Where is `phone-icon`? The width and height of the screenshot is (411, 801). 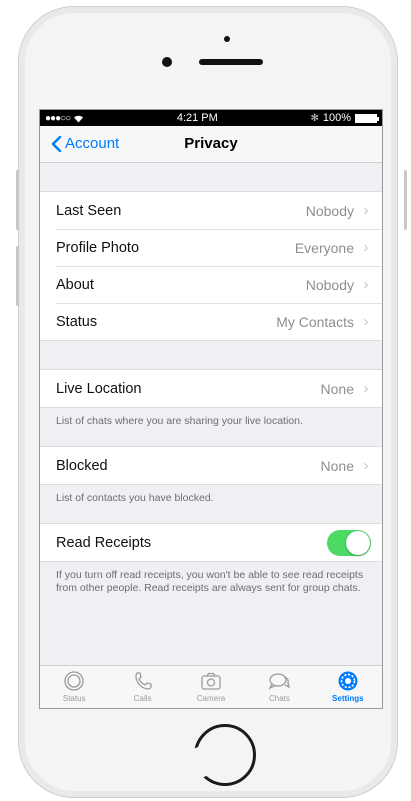 phone-icon is located at coordinates (143, 681).